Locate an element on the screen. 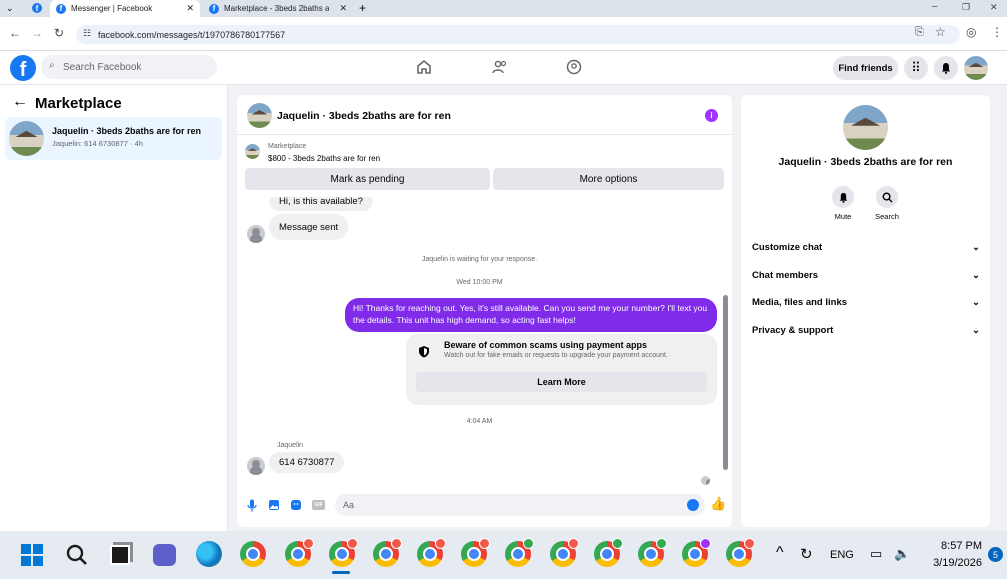  message-text: 614 6730877 is located at coordinates (307, 462).